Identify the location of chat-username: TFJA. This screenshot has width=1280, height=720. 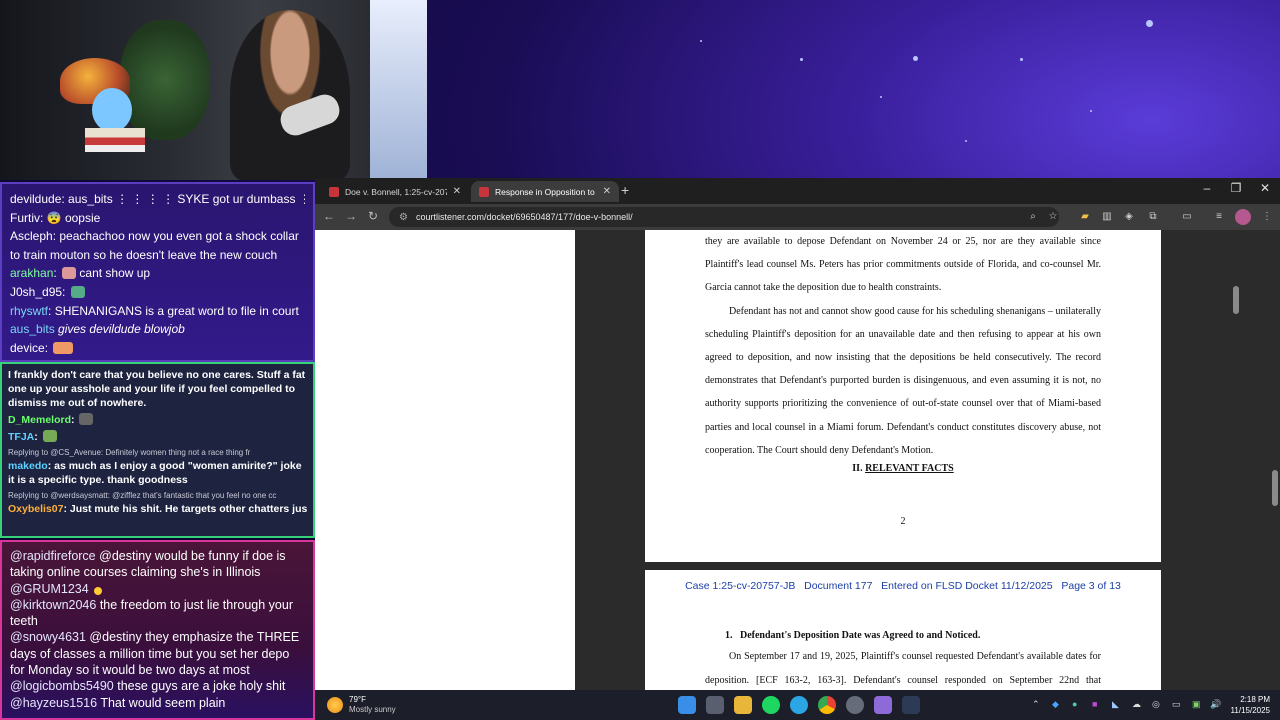
(21, 437).